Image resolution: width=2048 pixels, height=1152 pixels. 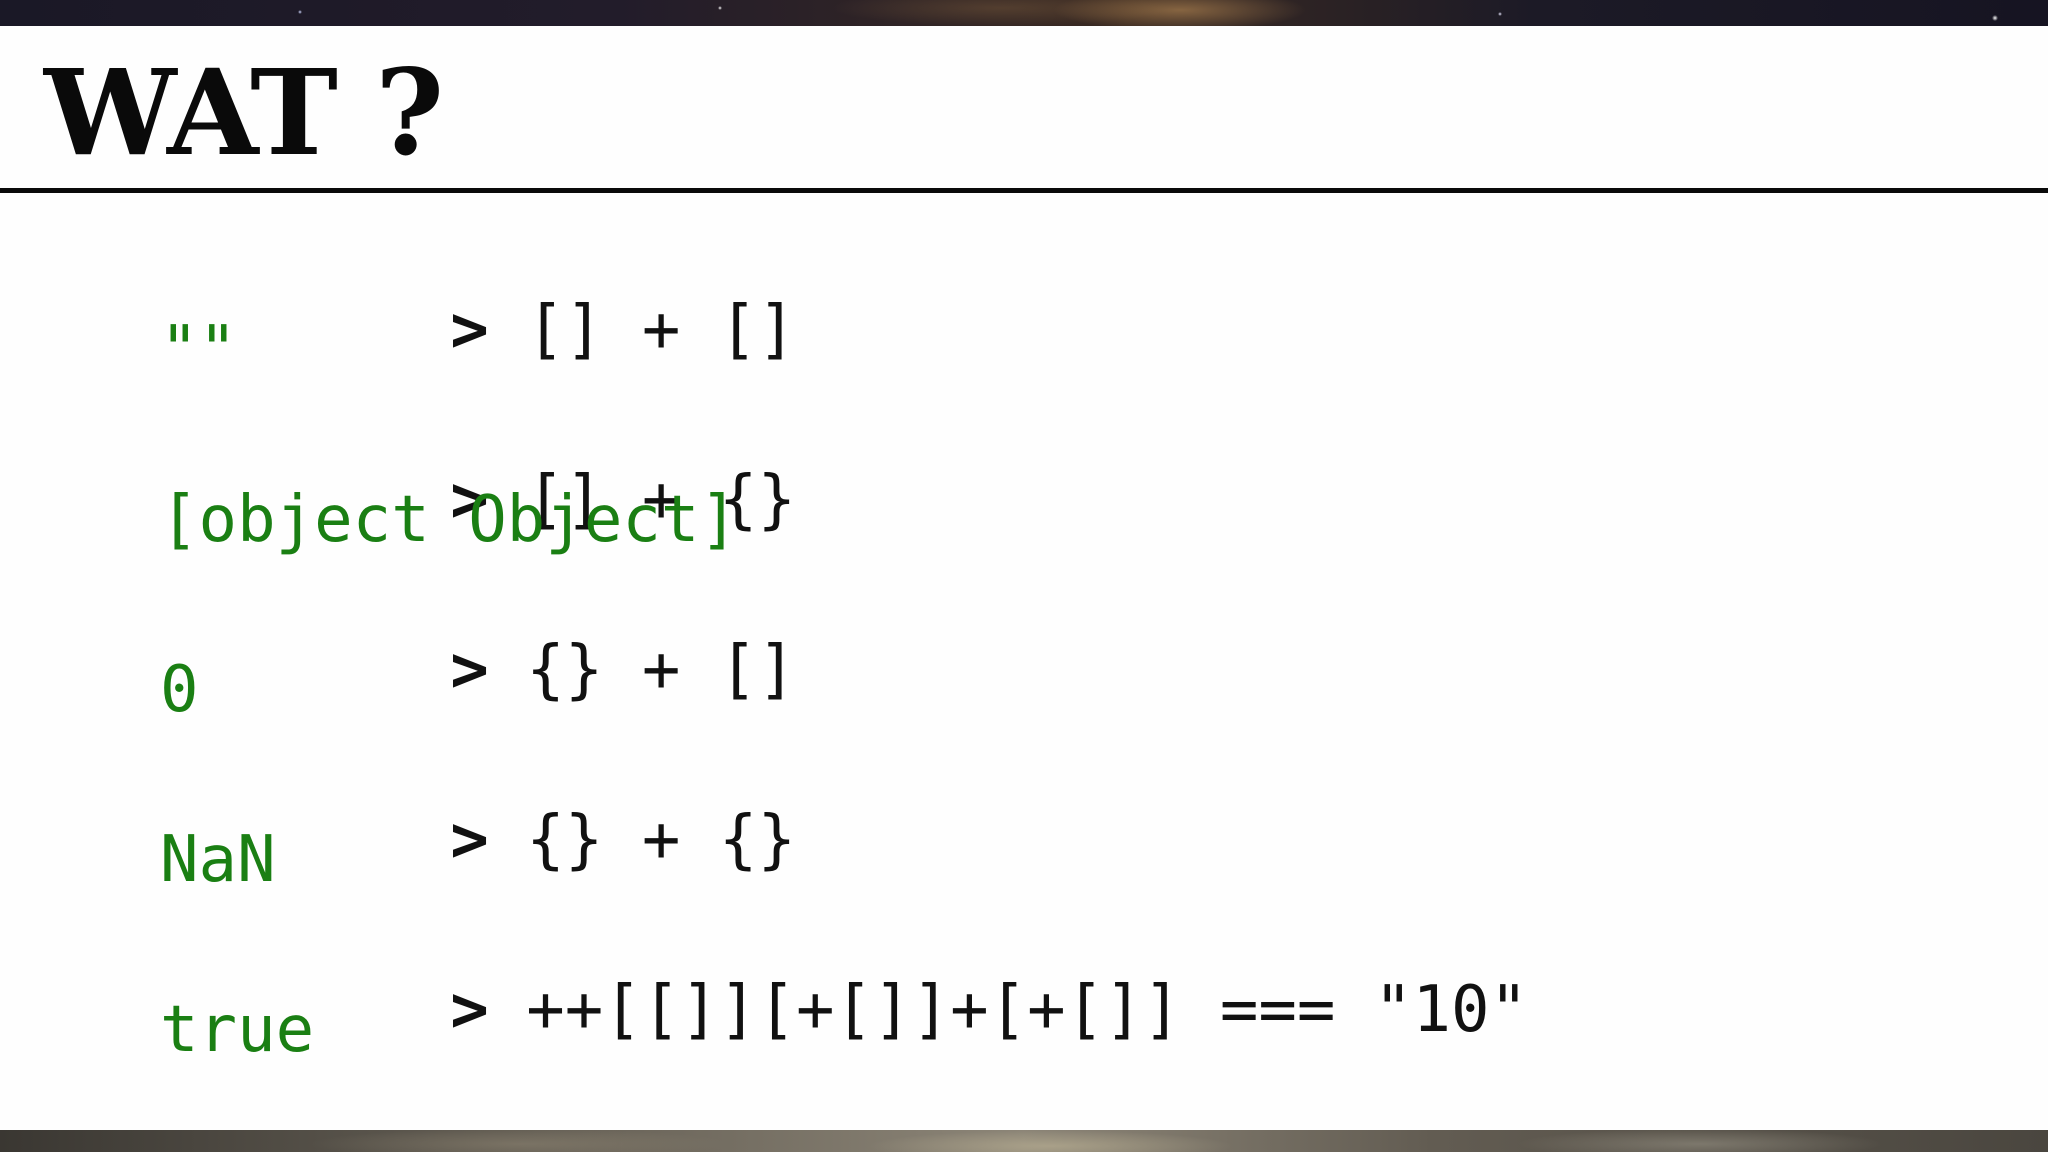 I want to click on starfield-background-top, so click(x=1024, y=13).